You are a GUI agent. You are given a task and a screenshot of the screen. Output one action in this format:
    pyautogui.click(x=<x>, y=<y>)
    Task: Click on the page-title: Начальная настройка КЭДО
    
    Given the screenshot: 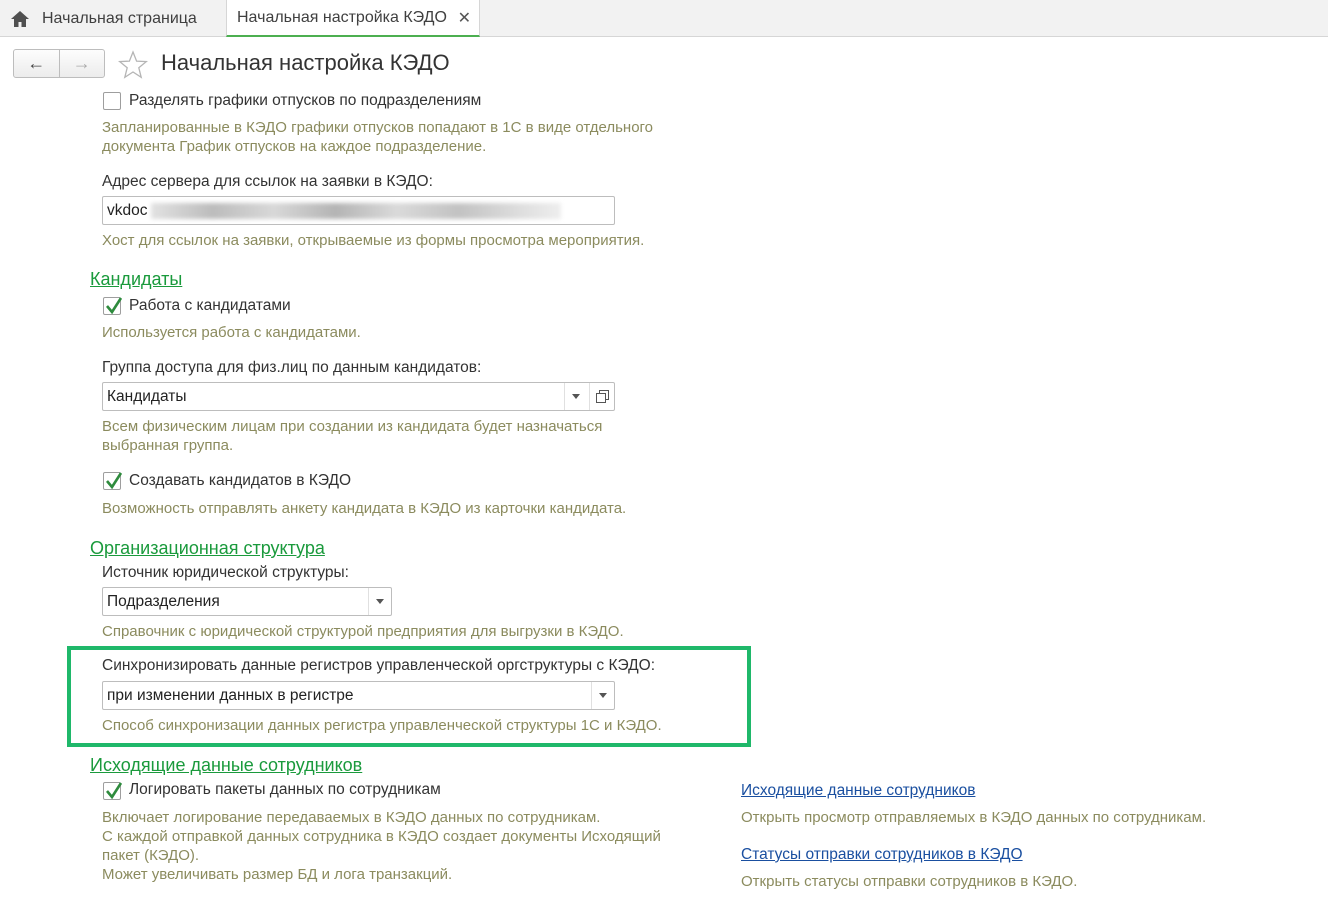 What is the action you would take?
    pyautogui.click(x=305, y=62)
    